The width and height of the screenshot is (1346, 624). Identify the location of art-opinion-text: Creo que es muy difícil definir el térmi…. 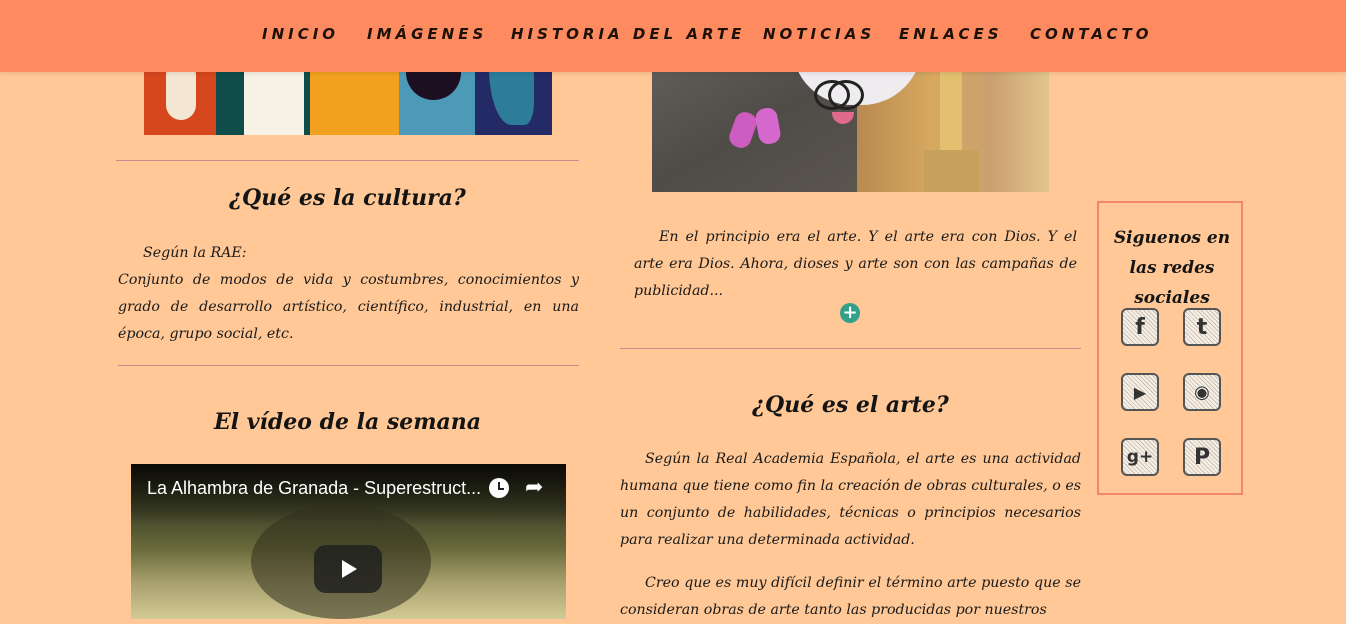
(850, 596).